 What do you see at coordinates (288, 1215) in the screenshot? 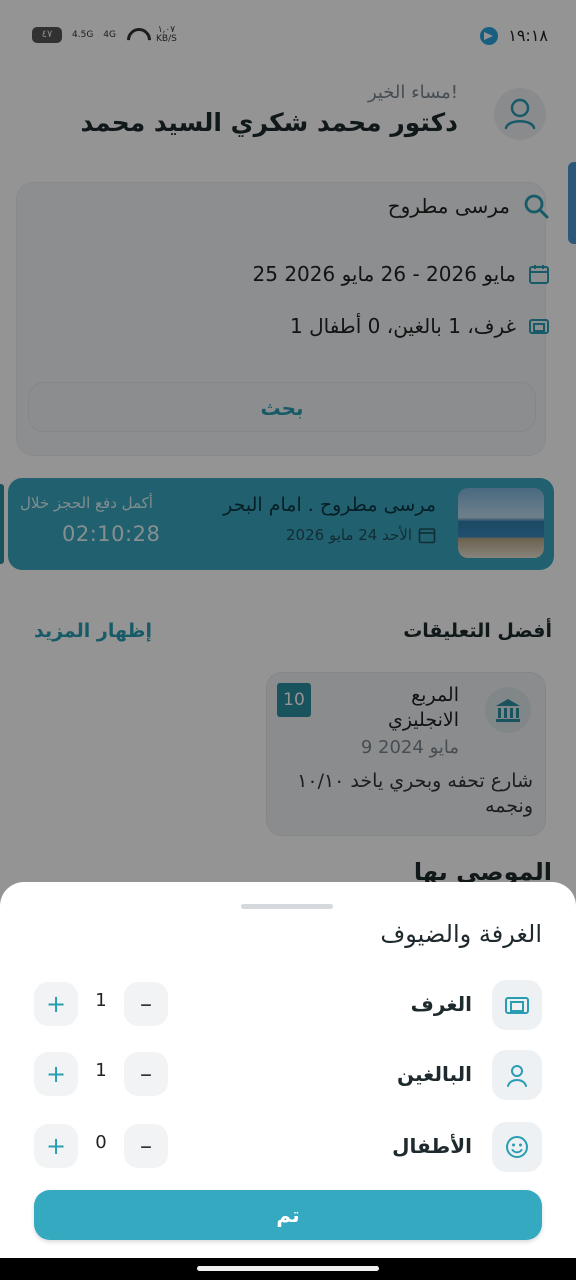
I see `done-button: تم` at bounding box center [288, 1215].